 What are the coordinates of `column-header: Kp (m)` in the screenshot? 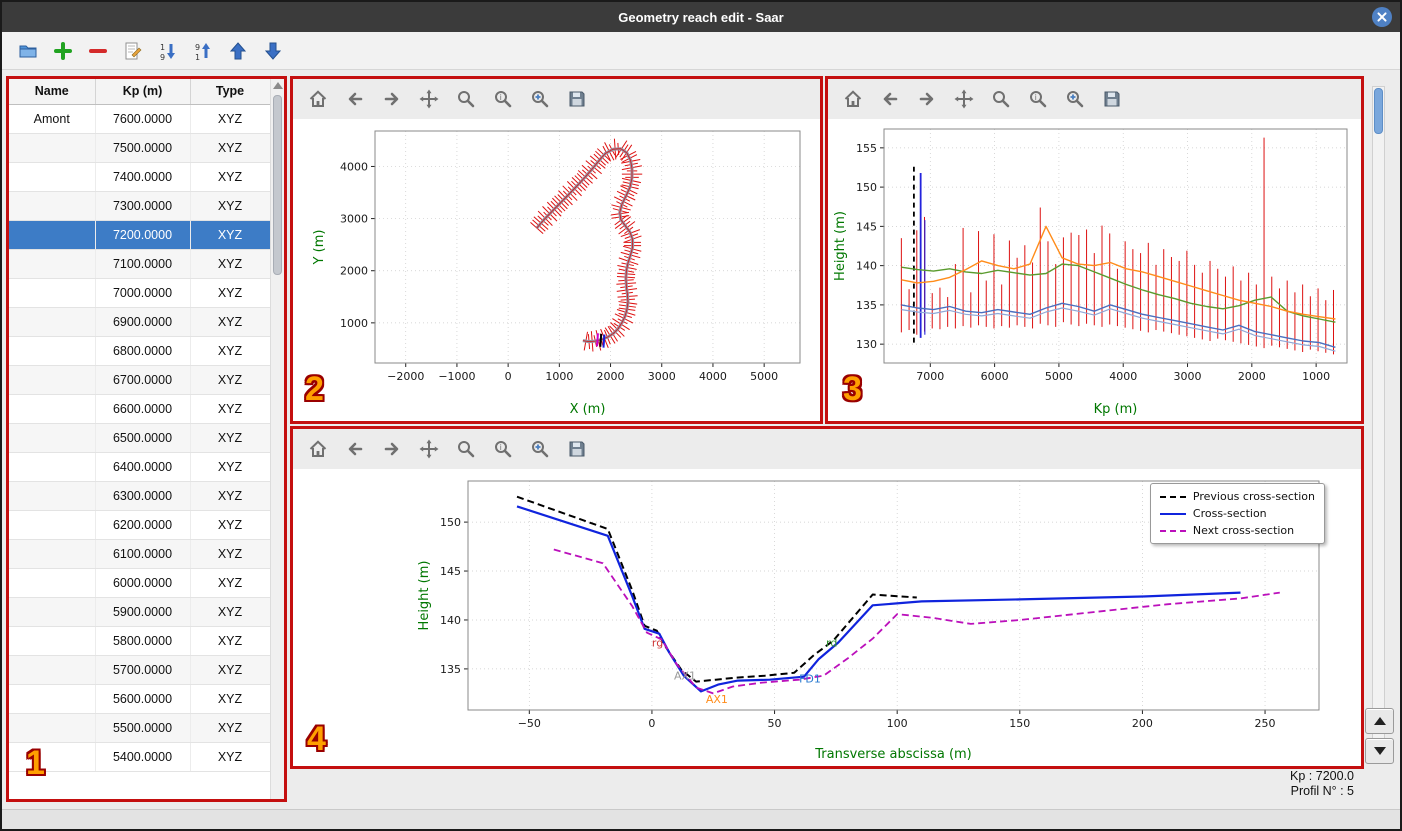 It's located at (143, 92).